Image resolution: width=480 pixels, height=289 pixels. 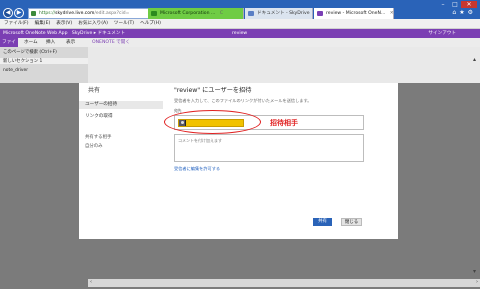 I want to click on scroll-down-icon: ▾, so click(x=474, y=271).